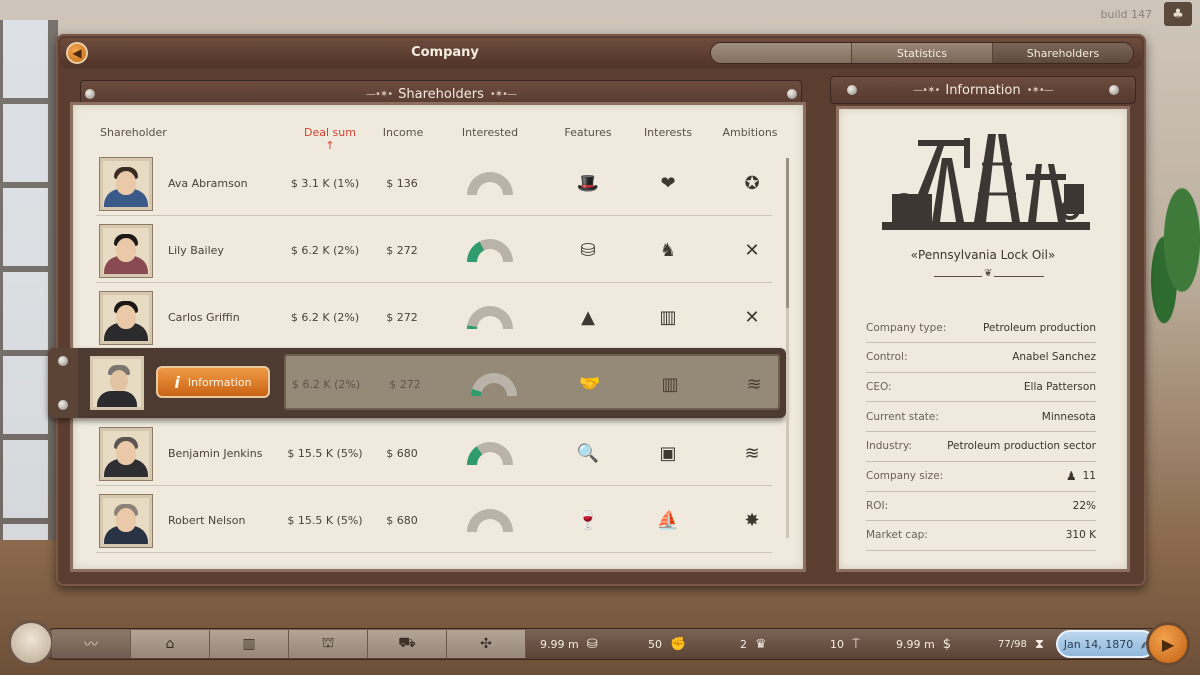  Describe the element at coordinates (678, 644) in the screenshot. I see `fist-icon: ✊` at that location.